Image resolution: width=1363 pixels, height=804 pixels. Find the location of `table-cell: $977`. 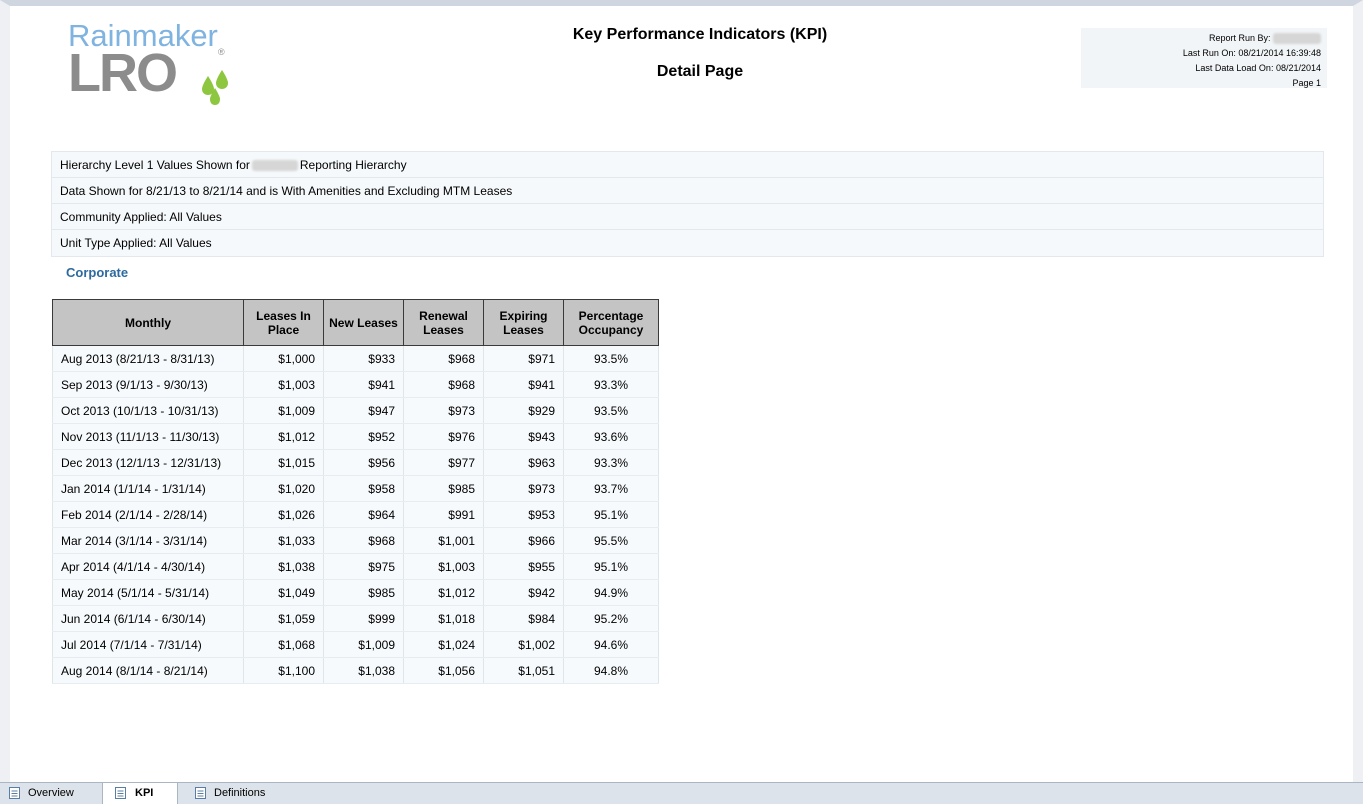

table-cell: $977 is located at coordinates (443, 462).